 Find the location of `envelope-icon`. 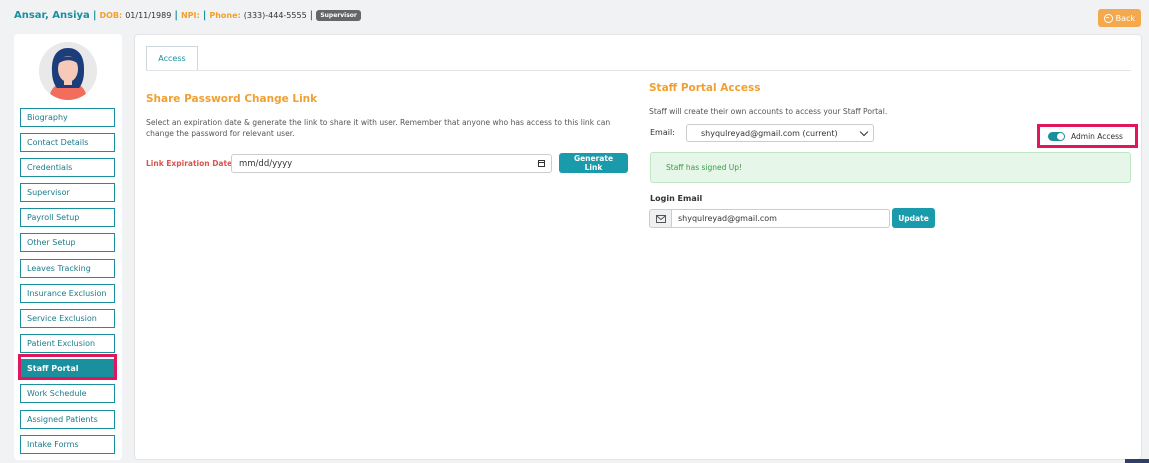

envelope-icon is located at coordinates (660, 218).